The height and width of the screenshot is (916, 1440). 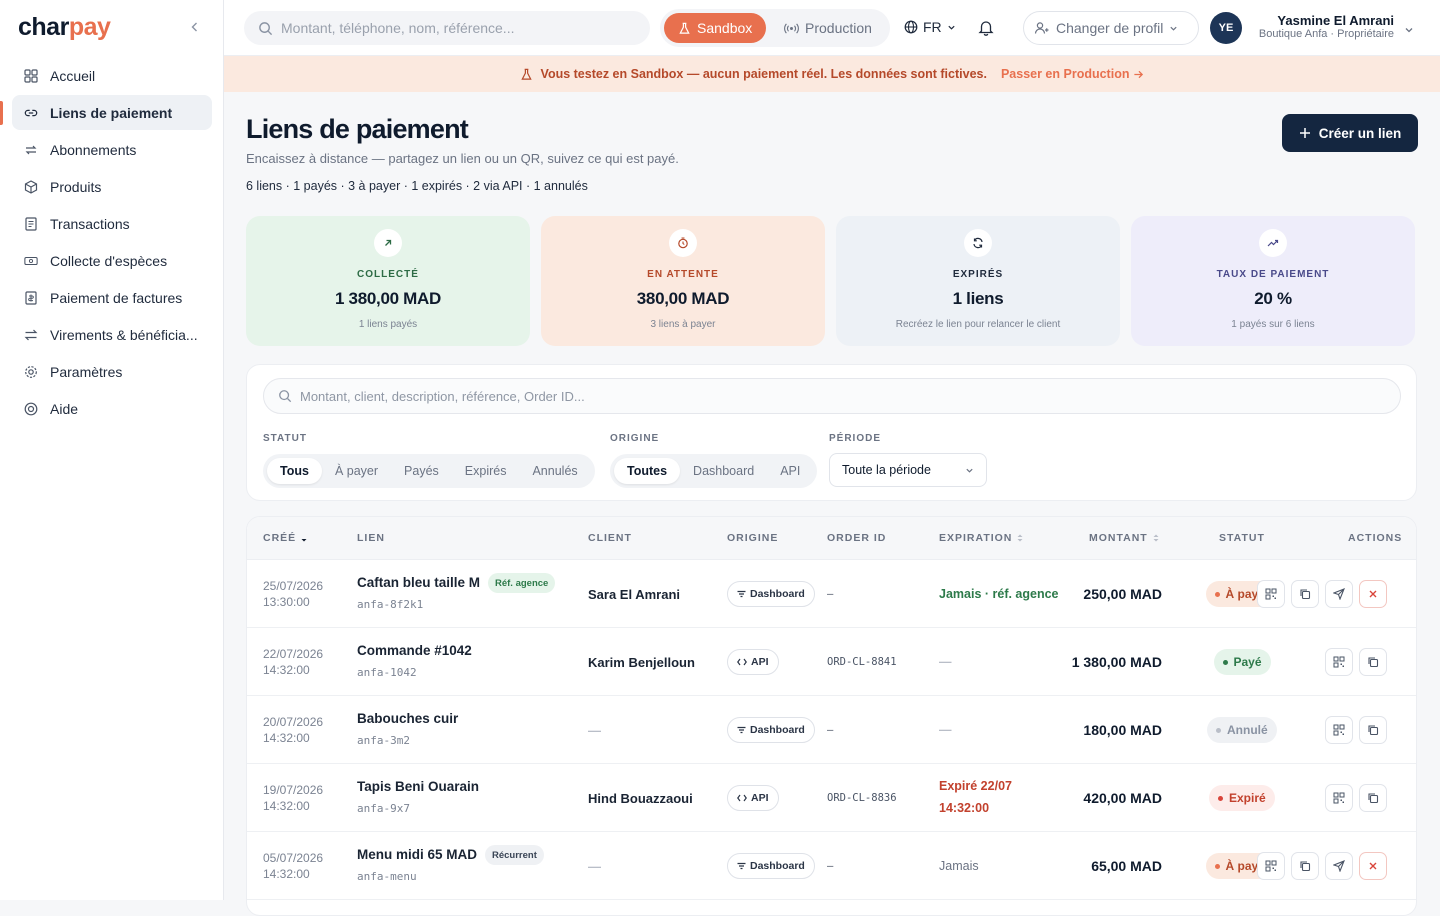 I want to click on origin-filter: Toutes Dashboard API, so click(x=714, y=471).